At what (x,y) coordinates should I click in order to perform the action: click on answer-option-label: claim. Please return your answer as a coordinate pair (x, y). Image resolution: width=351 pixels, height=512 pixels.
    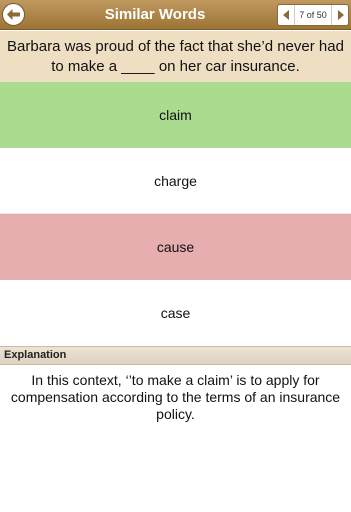
    Looking at the image, I should click on (175, 115).